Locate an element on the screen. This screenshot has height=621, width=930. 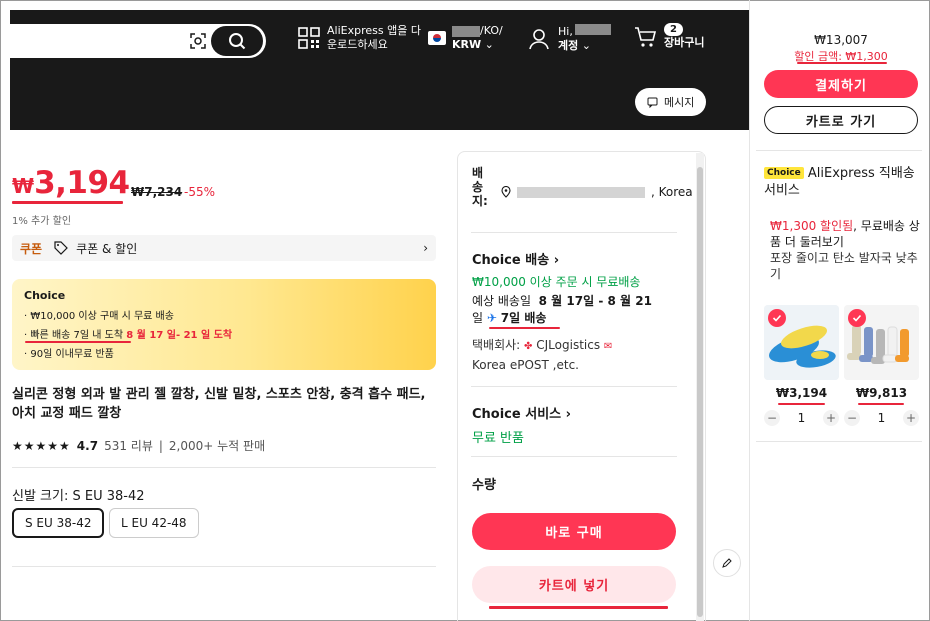
image-search-icon is located at coordinates (198, 41).